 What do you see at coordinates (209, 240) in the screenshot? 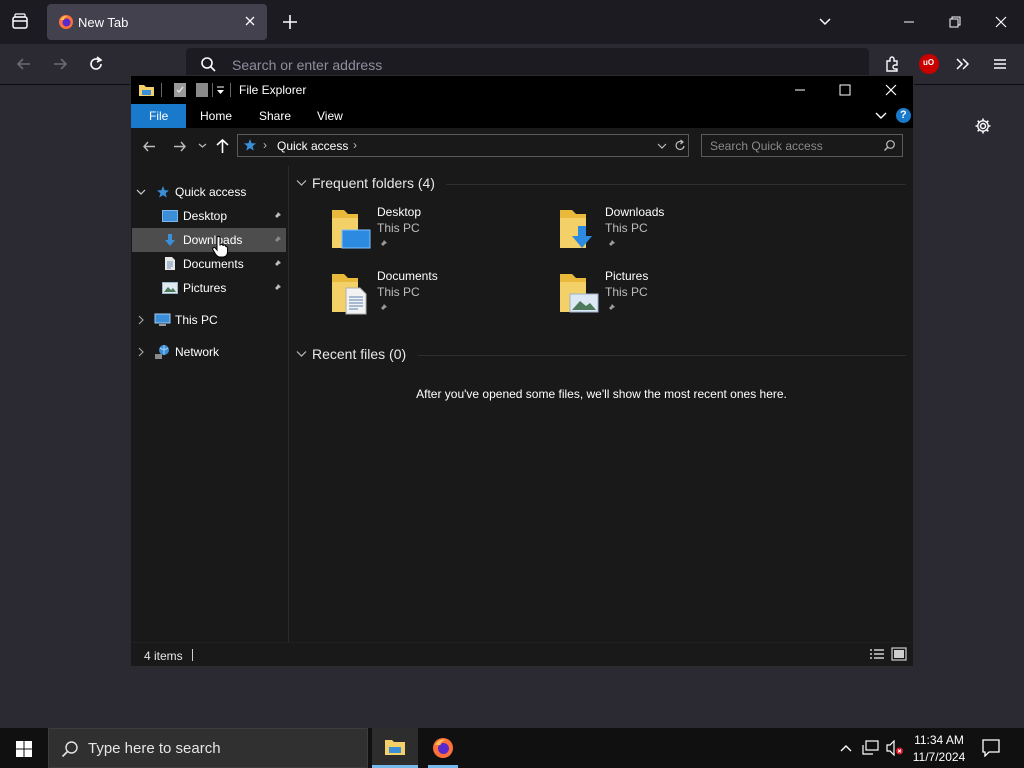
I see `nav-item-downloads: Downloads` at bounding box center [209, 240].